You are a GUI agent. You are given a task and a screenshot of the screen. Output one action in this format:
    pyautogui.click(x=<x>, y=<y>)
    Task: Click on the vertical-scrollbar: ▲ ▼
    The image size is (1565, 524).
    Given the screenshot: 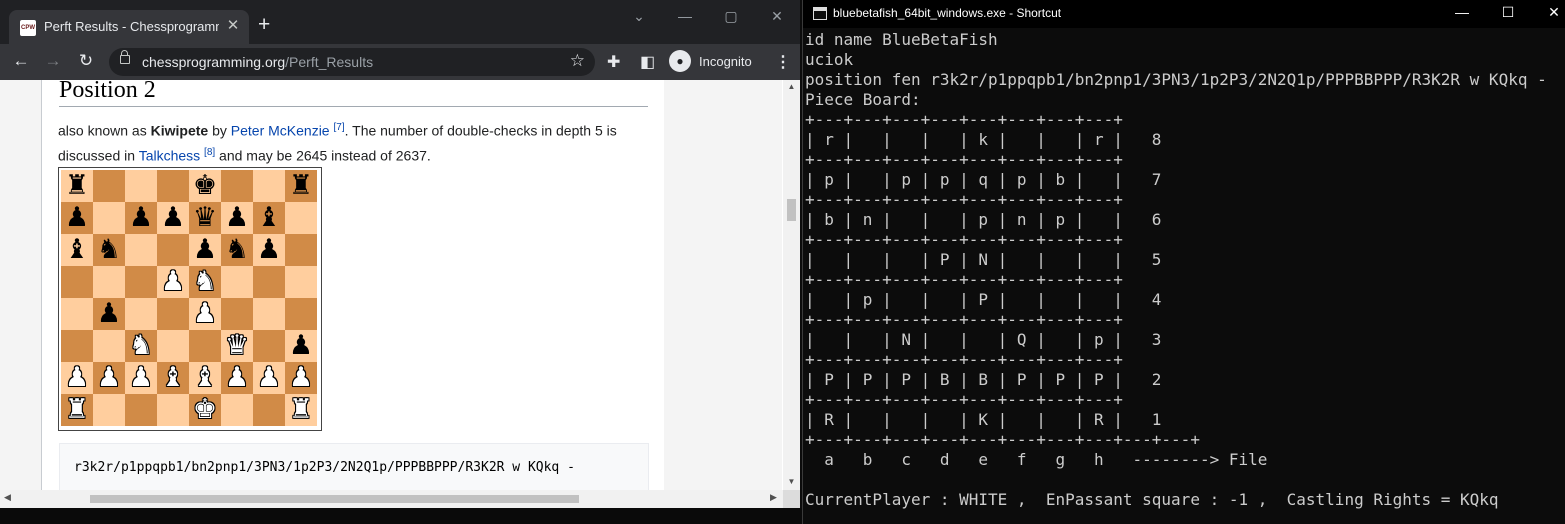 What is the action you would take?
    pyautogui.click(x=791, y=285)
    